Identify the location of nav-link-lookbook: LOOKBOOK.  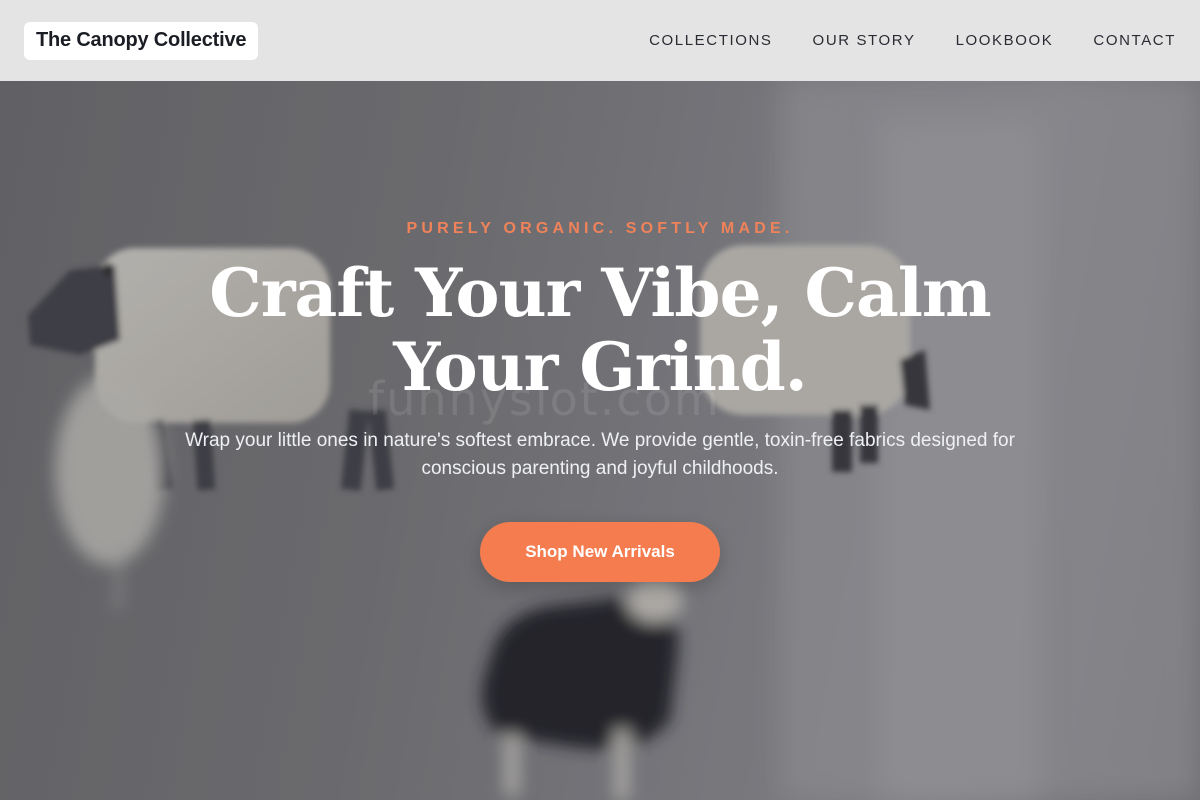
(1005, 40).